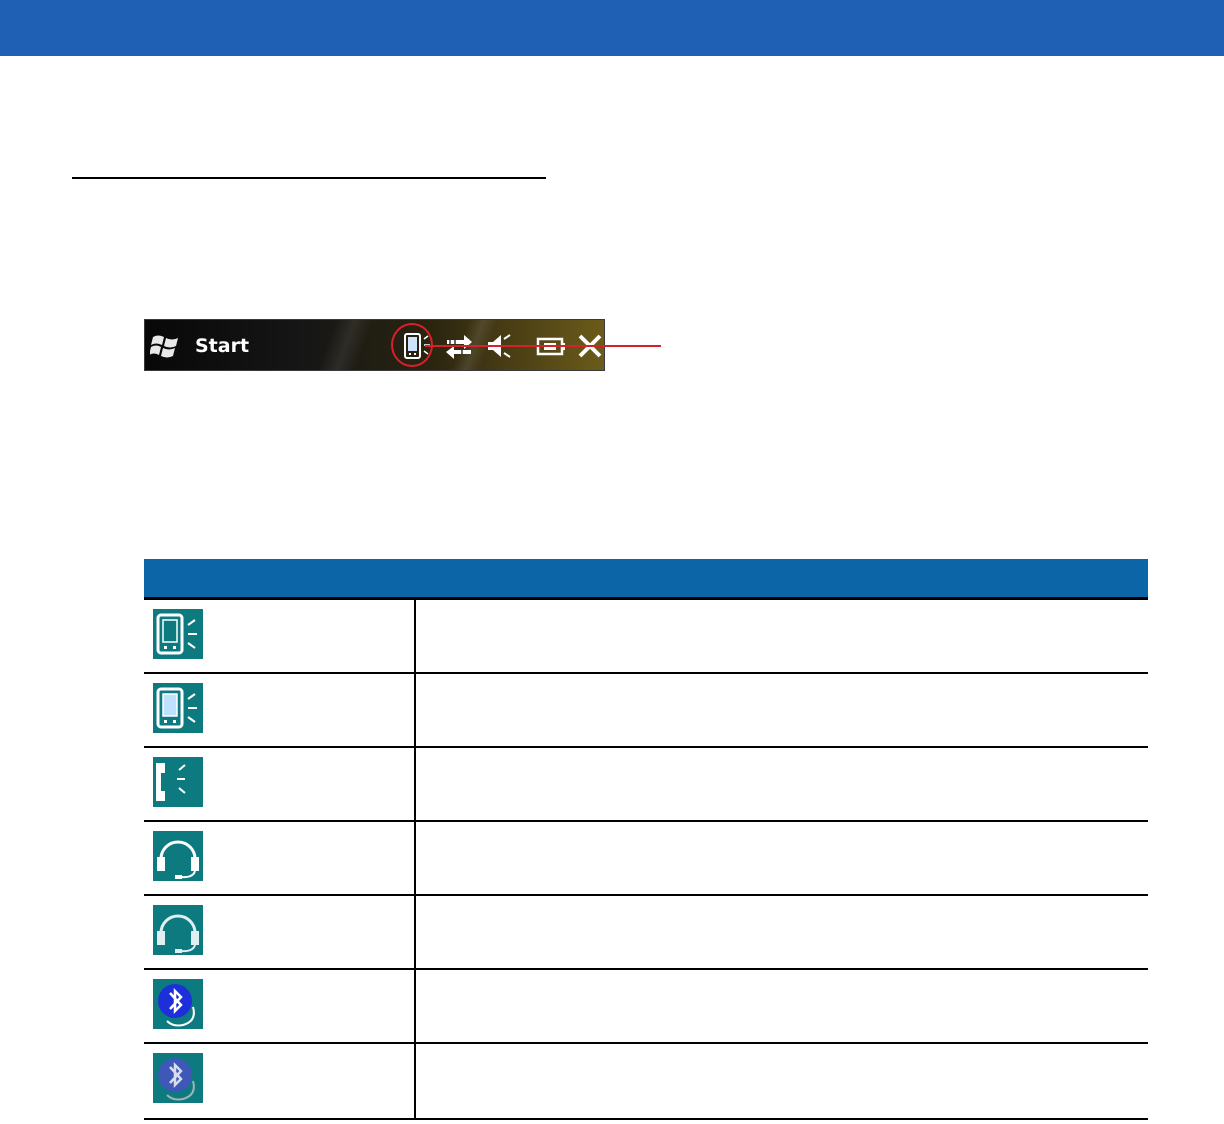 The image size is (1224, 1124). What do you see at coordinates (178, 782) in the screenshot?
I see `phone-handset-icon` at bounding box center [178, 782].